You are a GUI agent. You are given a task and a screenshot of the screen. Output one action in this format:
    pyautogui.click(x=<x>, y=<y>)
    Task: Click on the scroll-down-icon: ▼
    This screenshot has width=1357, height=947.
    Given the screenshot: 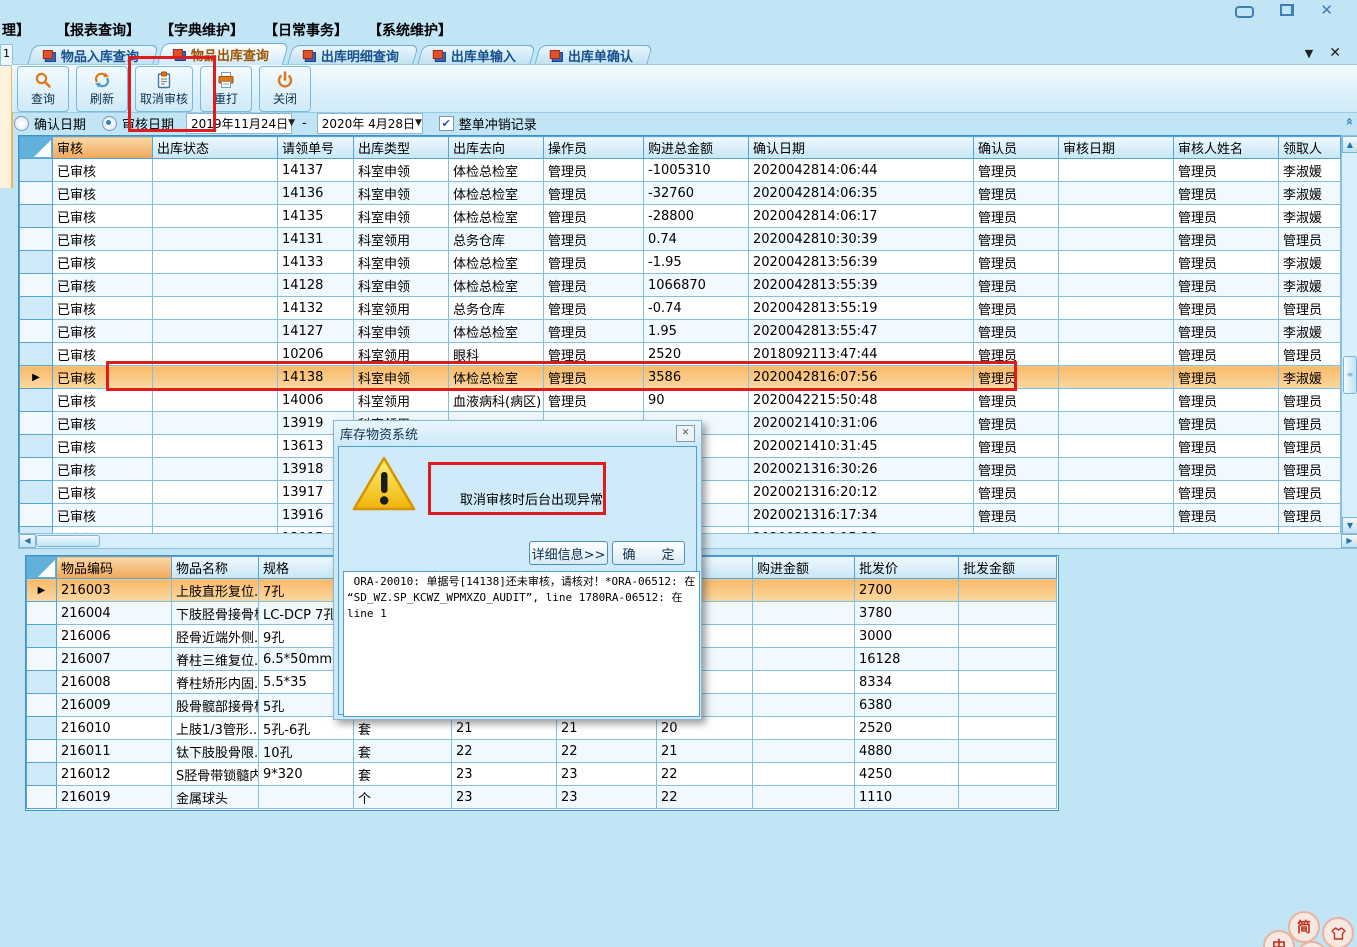 What is the action you would take?
    pyautogui.click(x=1349, y=525)
    